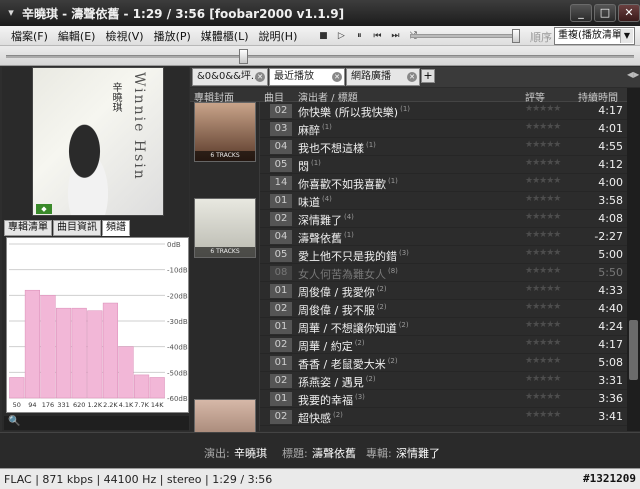 The width and height of the screenshot is (640, 489). Describe the element at coordinates (348, 184) in the screenshot. I see `track-title: 你喜歡不如我喜歡 (1)` at that location.